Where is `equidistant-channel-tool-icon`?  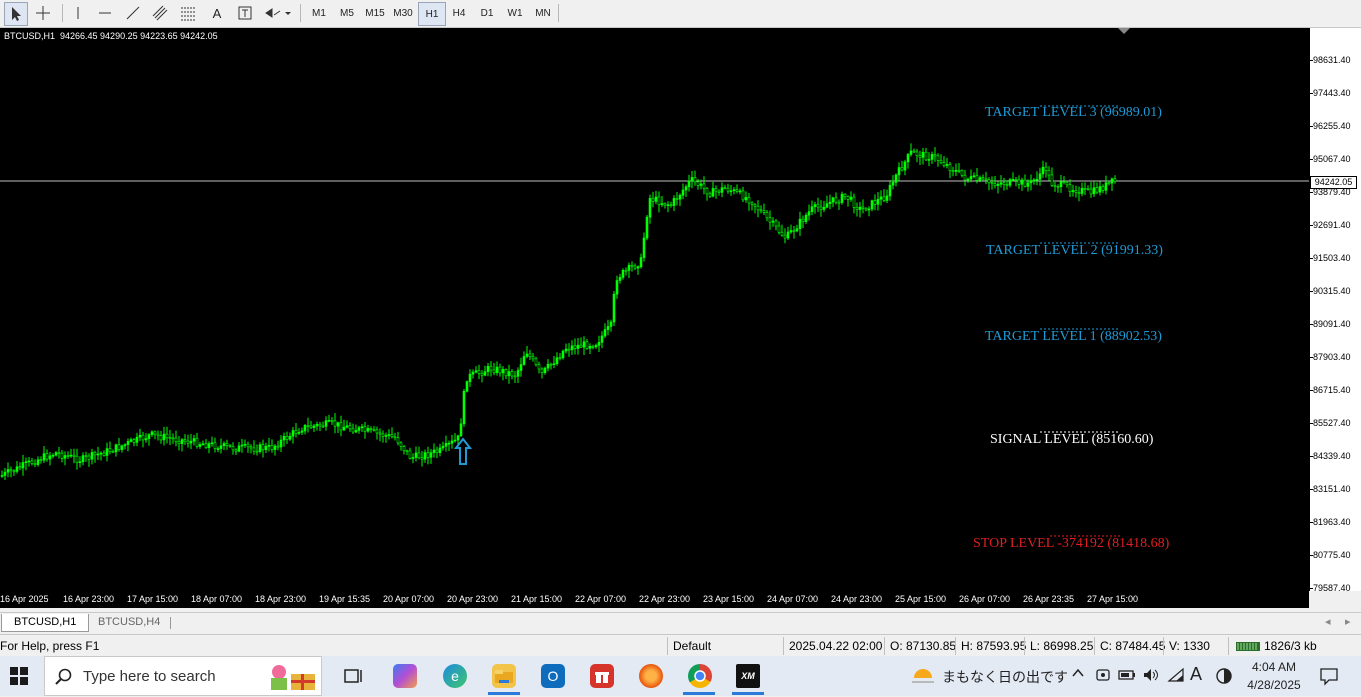 equidistant-channel-tool-icon is located at coordinates (161, 13).